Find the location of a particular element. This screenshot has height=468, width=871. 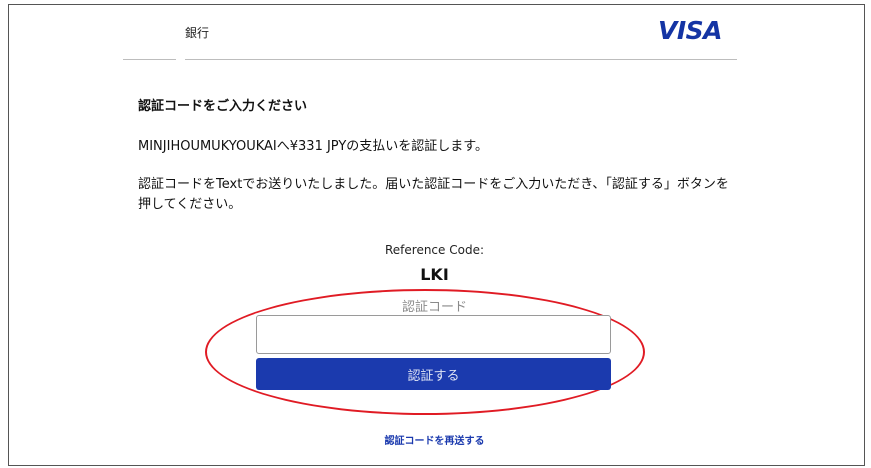

bank-name: 銀行 is located at coordinates (197, 33).